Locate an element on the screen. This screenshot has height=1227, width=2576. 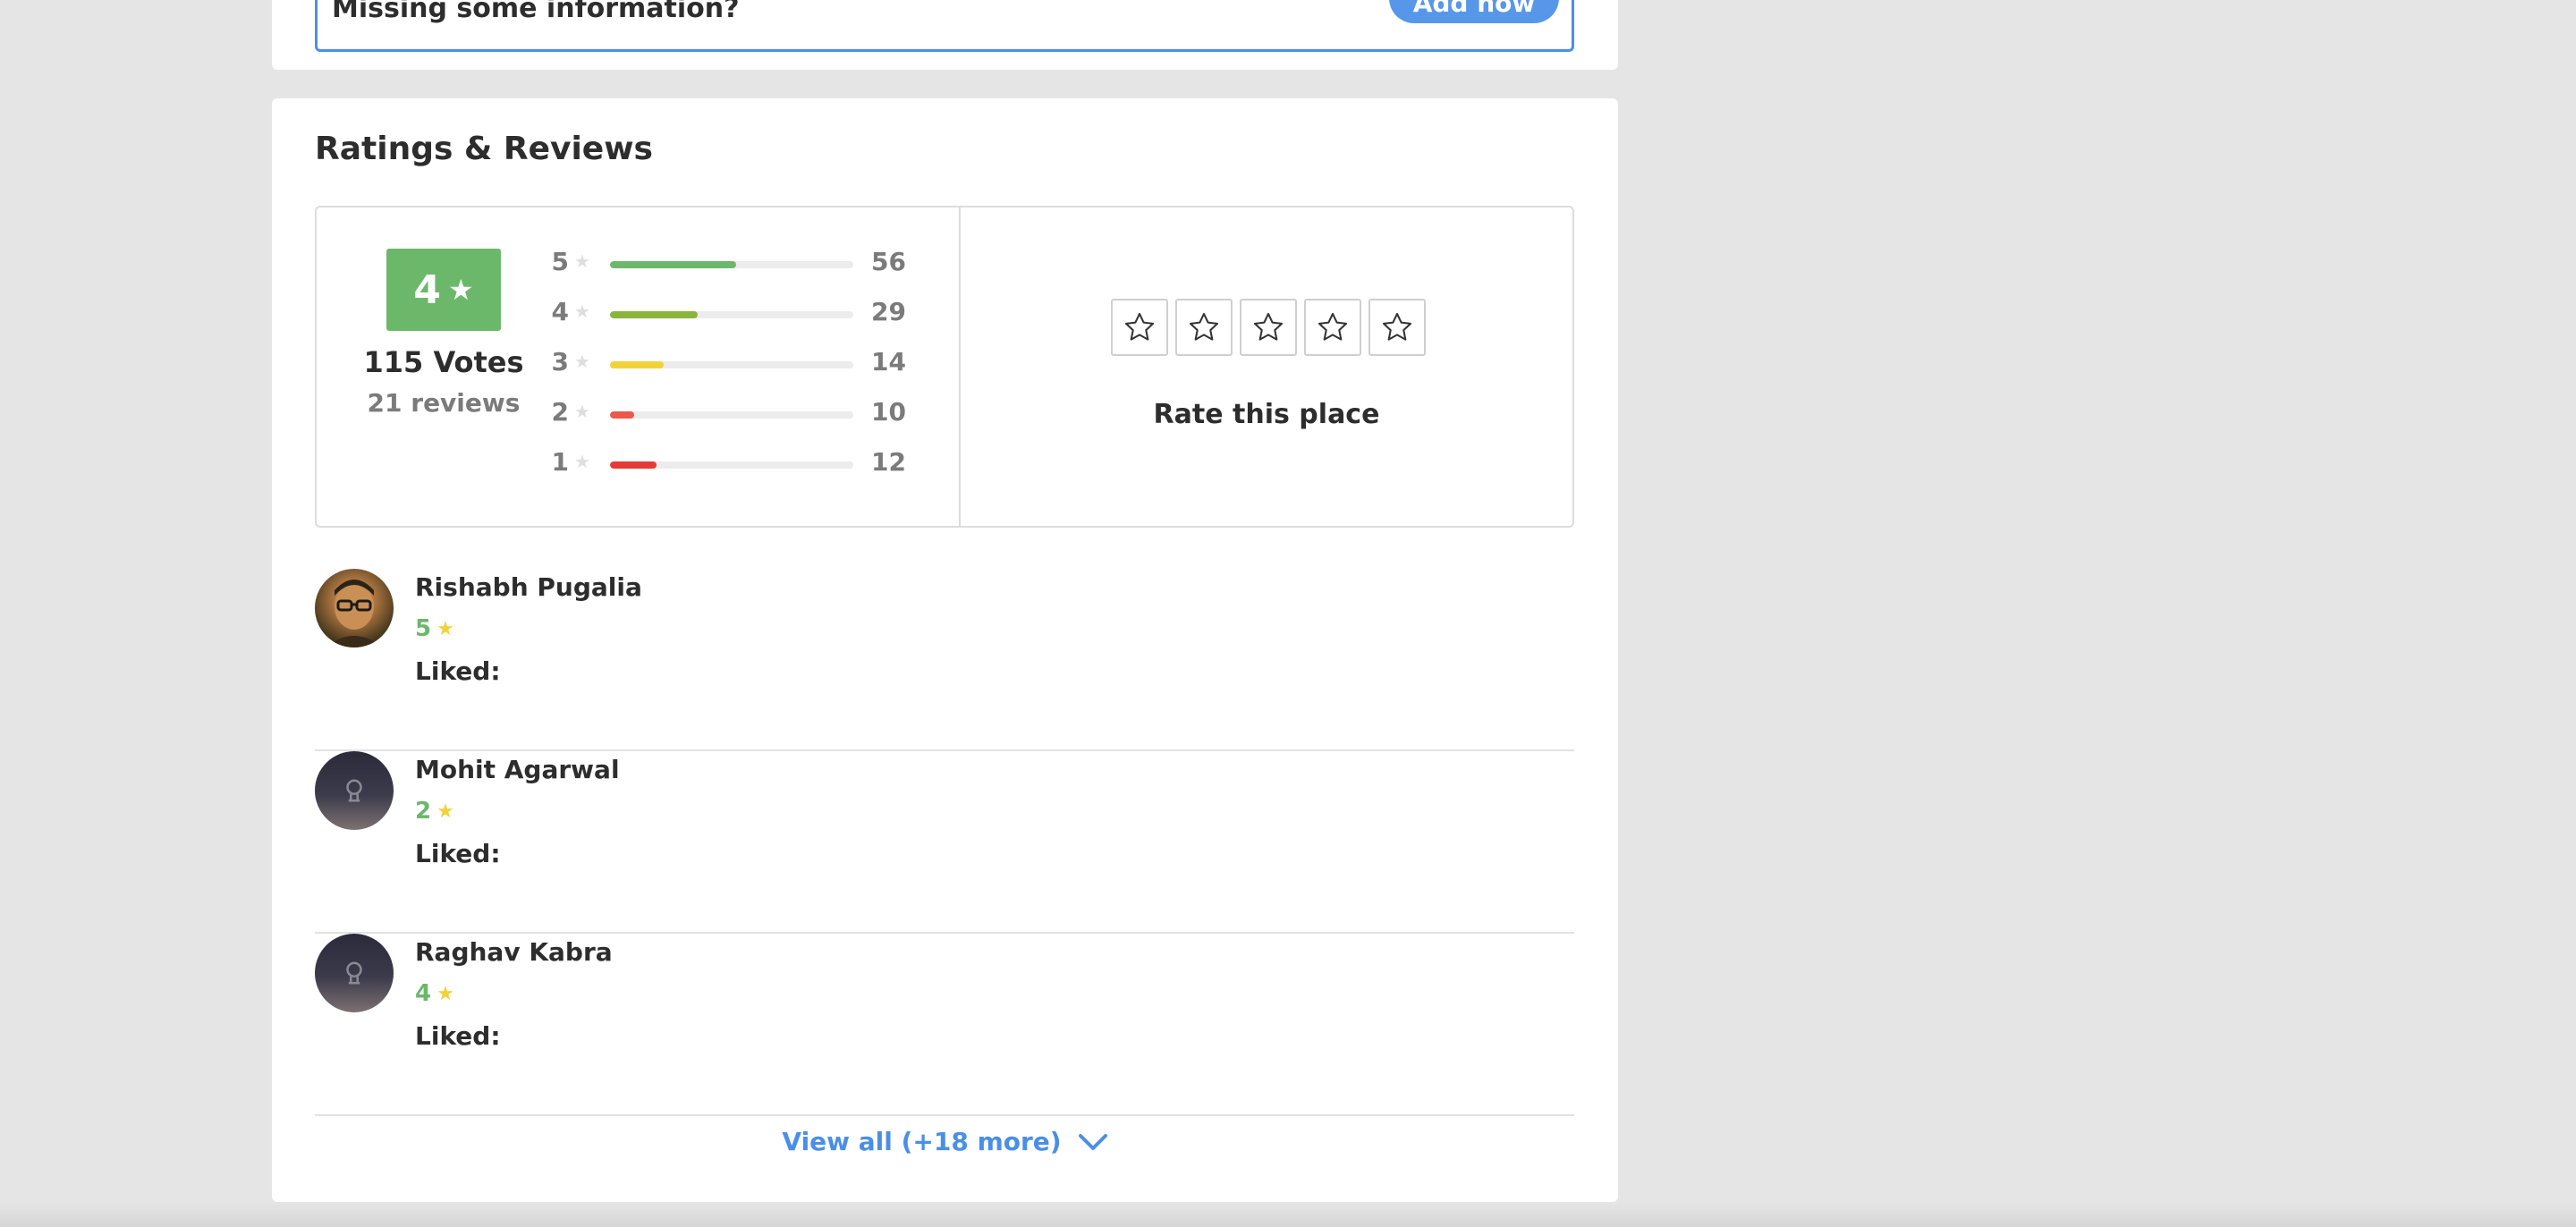
review-item: Mohit Agarwal 2 ★ Liked: is located at coordinates (944, 843).